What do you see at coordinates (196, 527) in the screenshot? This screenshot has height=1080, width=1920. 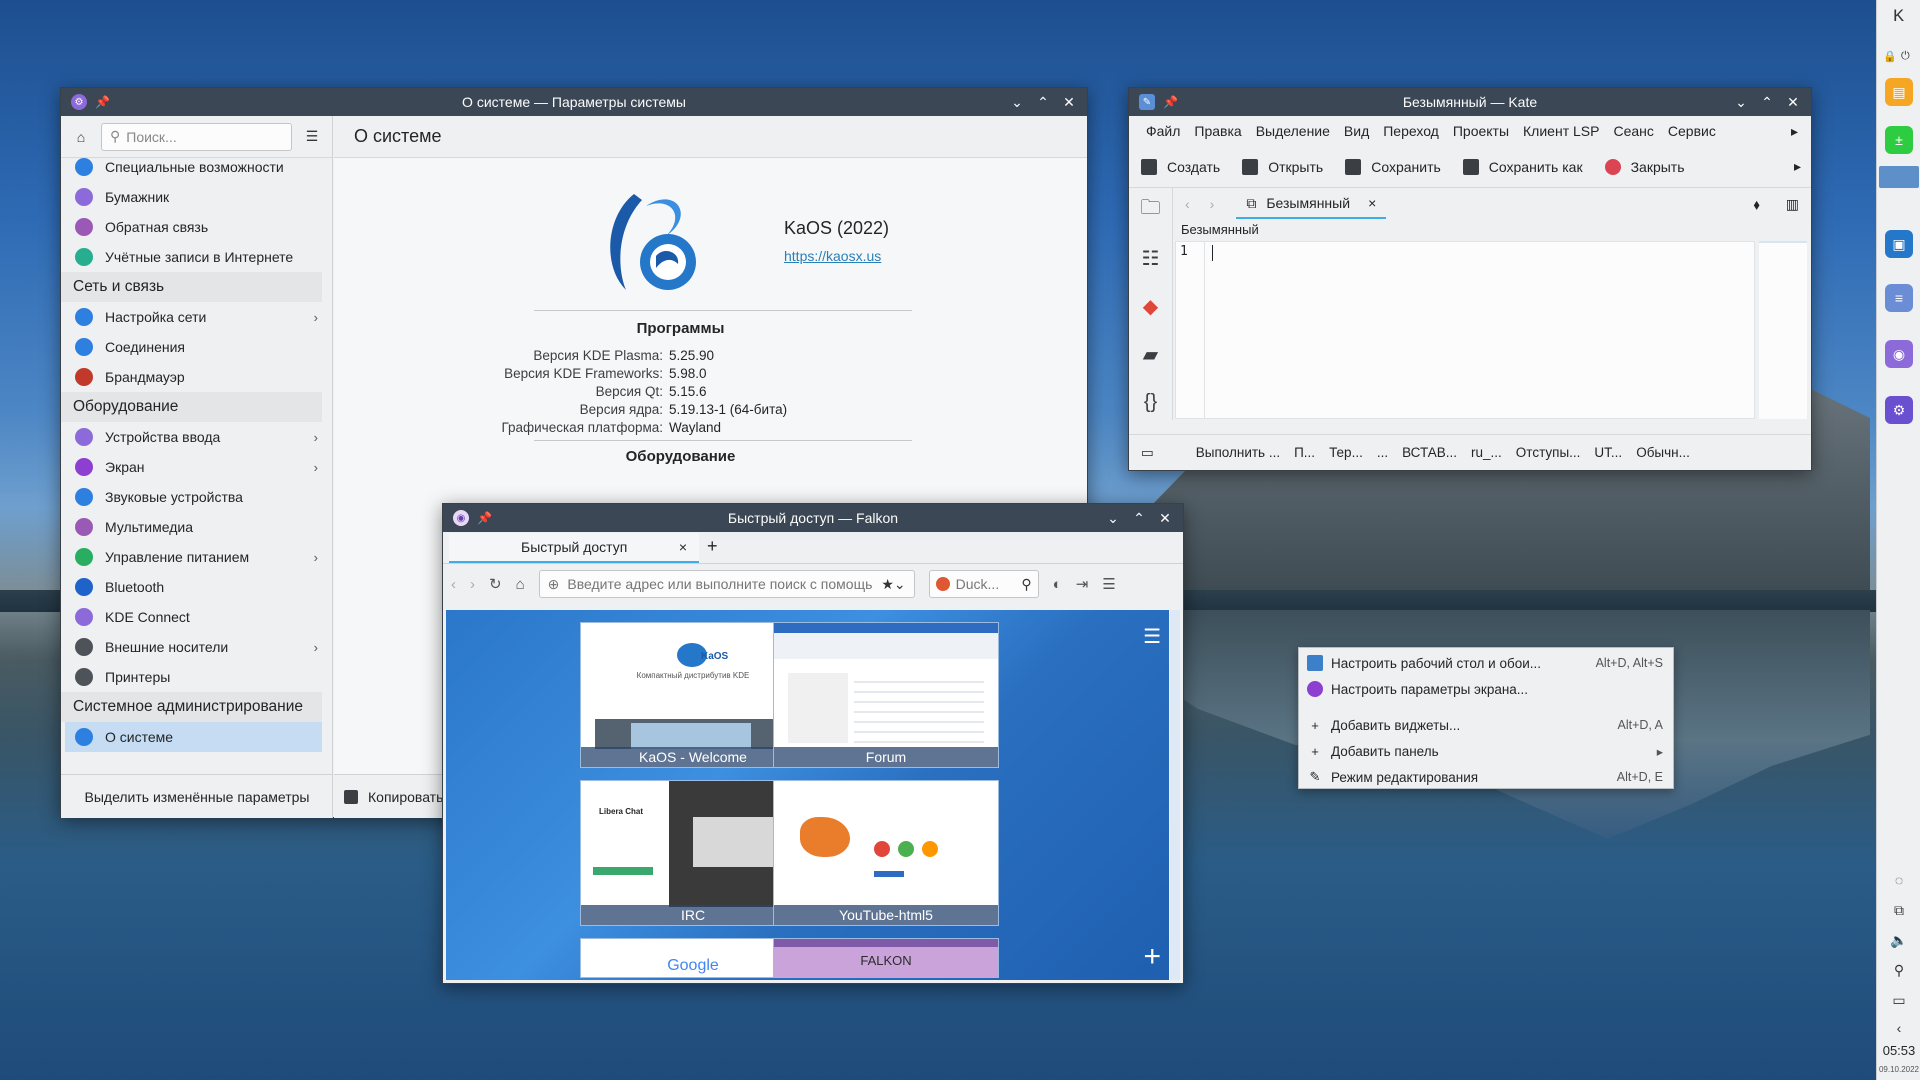 I see `sidebar-item: Мультимедиа` at bounding box center [196, 527].